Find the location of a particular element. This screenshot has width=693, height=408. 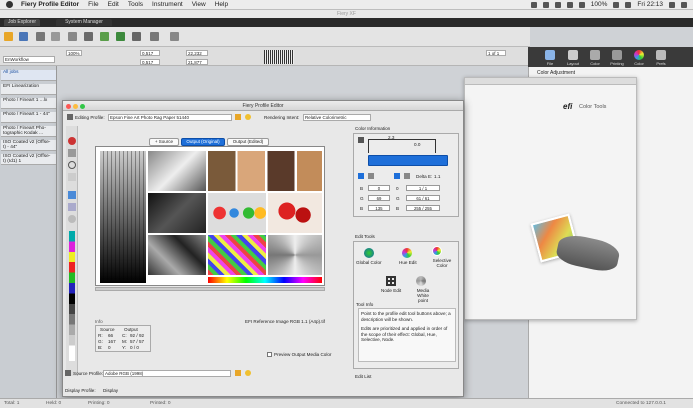

zoom-field: 100% is located at coordinates (74, 53).